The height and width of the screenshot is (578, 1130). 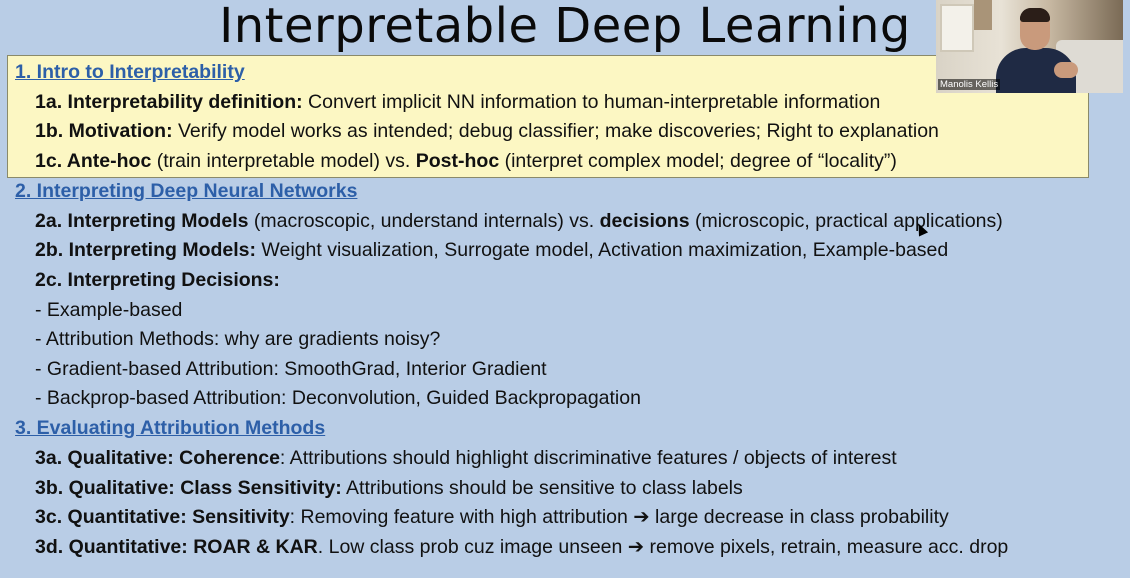 What do you see at coordinates (188, 488) in the screenshot?
I see `outline-item-bold-text: 3b. Qualitative: Class Sensitivity:` at bounding box center [188, 488].